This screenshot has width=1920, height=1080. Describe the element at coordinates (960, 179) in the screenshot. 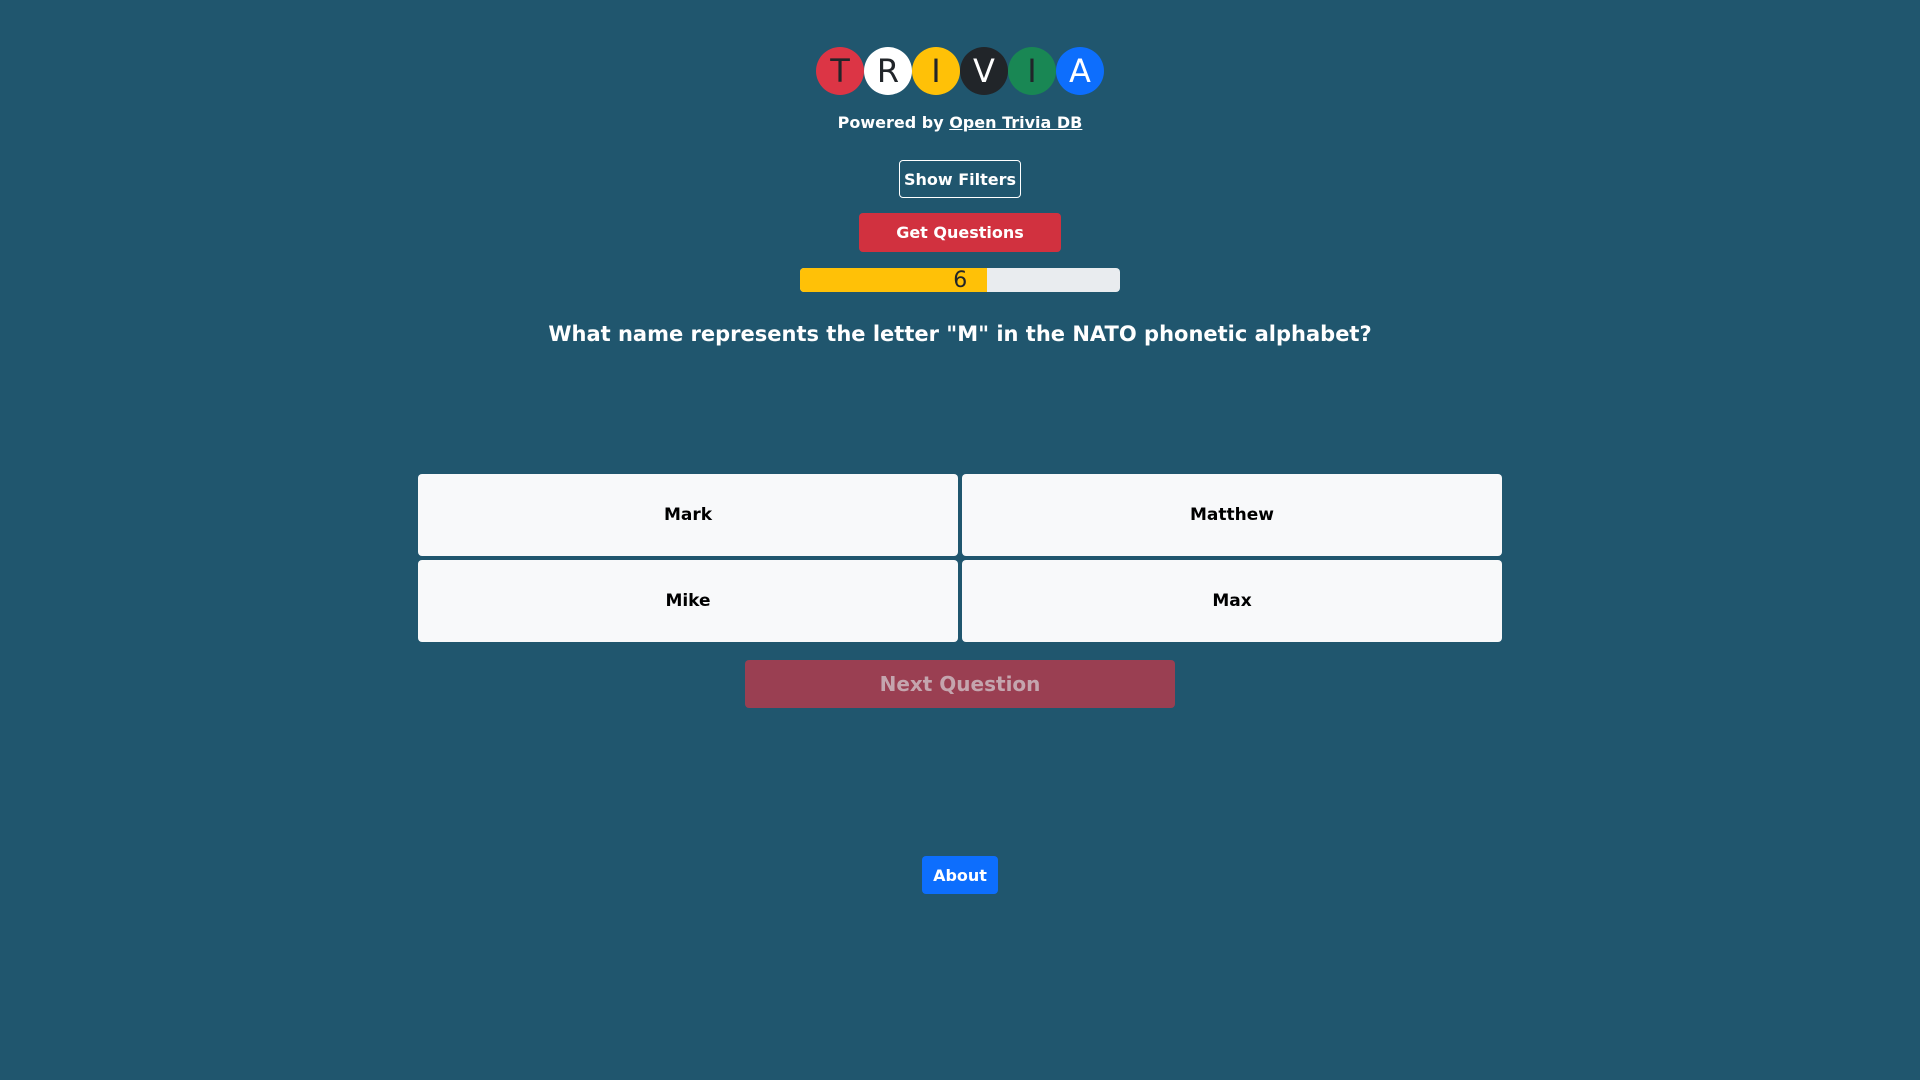

I see `show-filters-button: Show Filters` at that location.